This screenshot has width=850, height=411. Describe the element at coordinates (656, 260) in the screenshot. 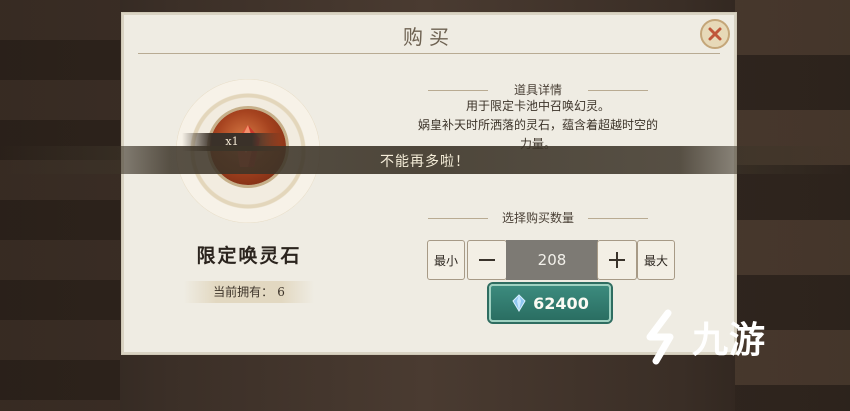

I see `max-button: 最大` at that location.